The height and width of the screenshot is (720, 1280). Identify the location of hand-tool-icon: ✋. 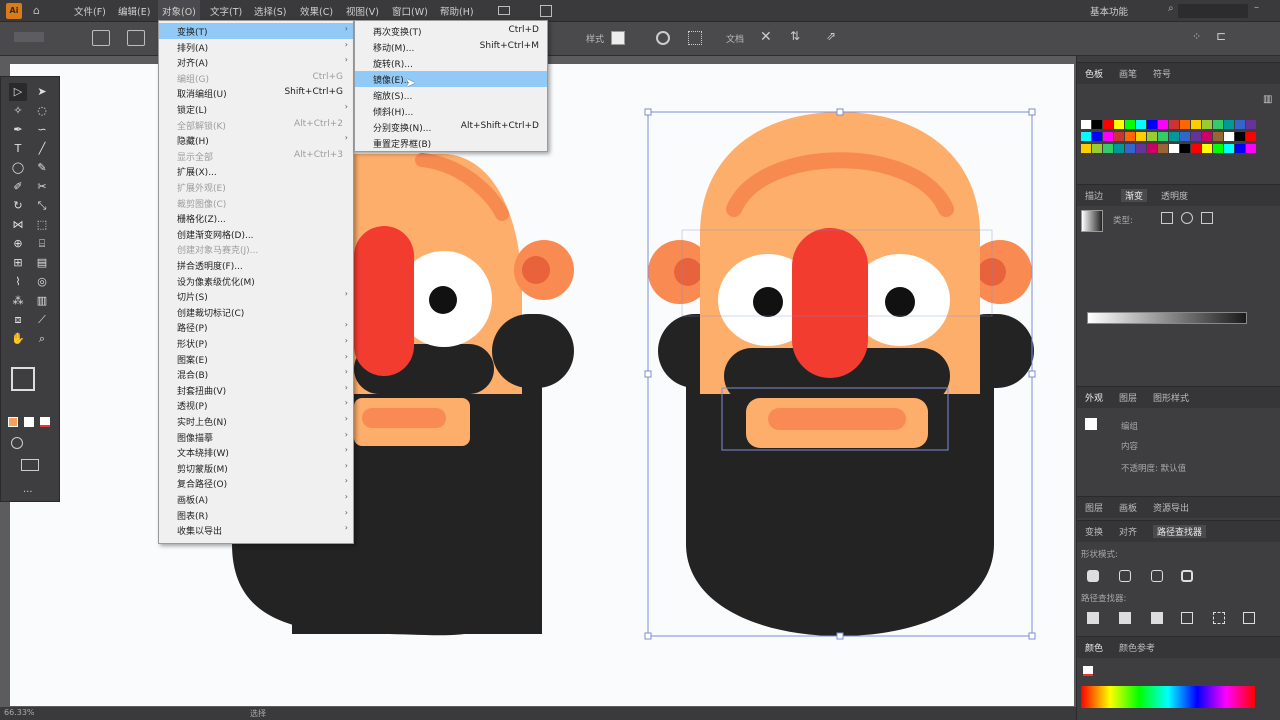
(18, 339).